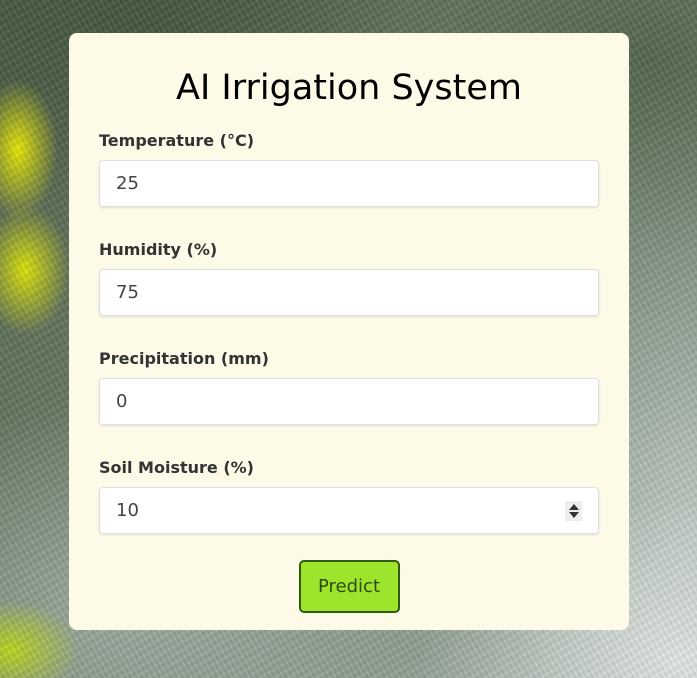  I want to click on humidity-field-group: Humidity (%) 75, so click(349, 277).